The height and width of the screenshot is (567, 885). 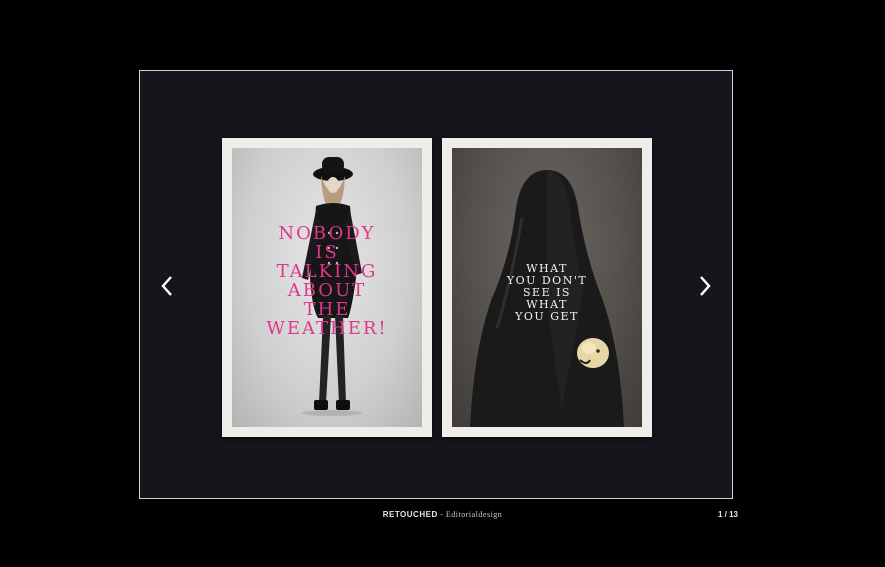 What do you see at coordinates (547, 293) in the screenshot?
I see `poster-headline-white: WHAT YOU DON'T SEE IS WHAT YOU GET` at bounding box center [547, 293].